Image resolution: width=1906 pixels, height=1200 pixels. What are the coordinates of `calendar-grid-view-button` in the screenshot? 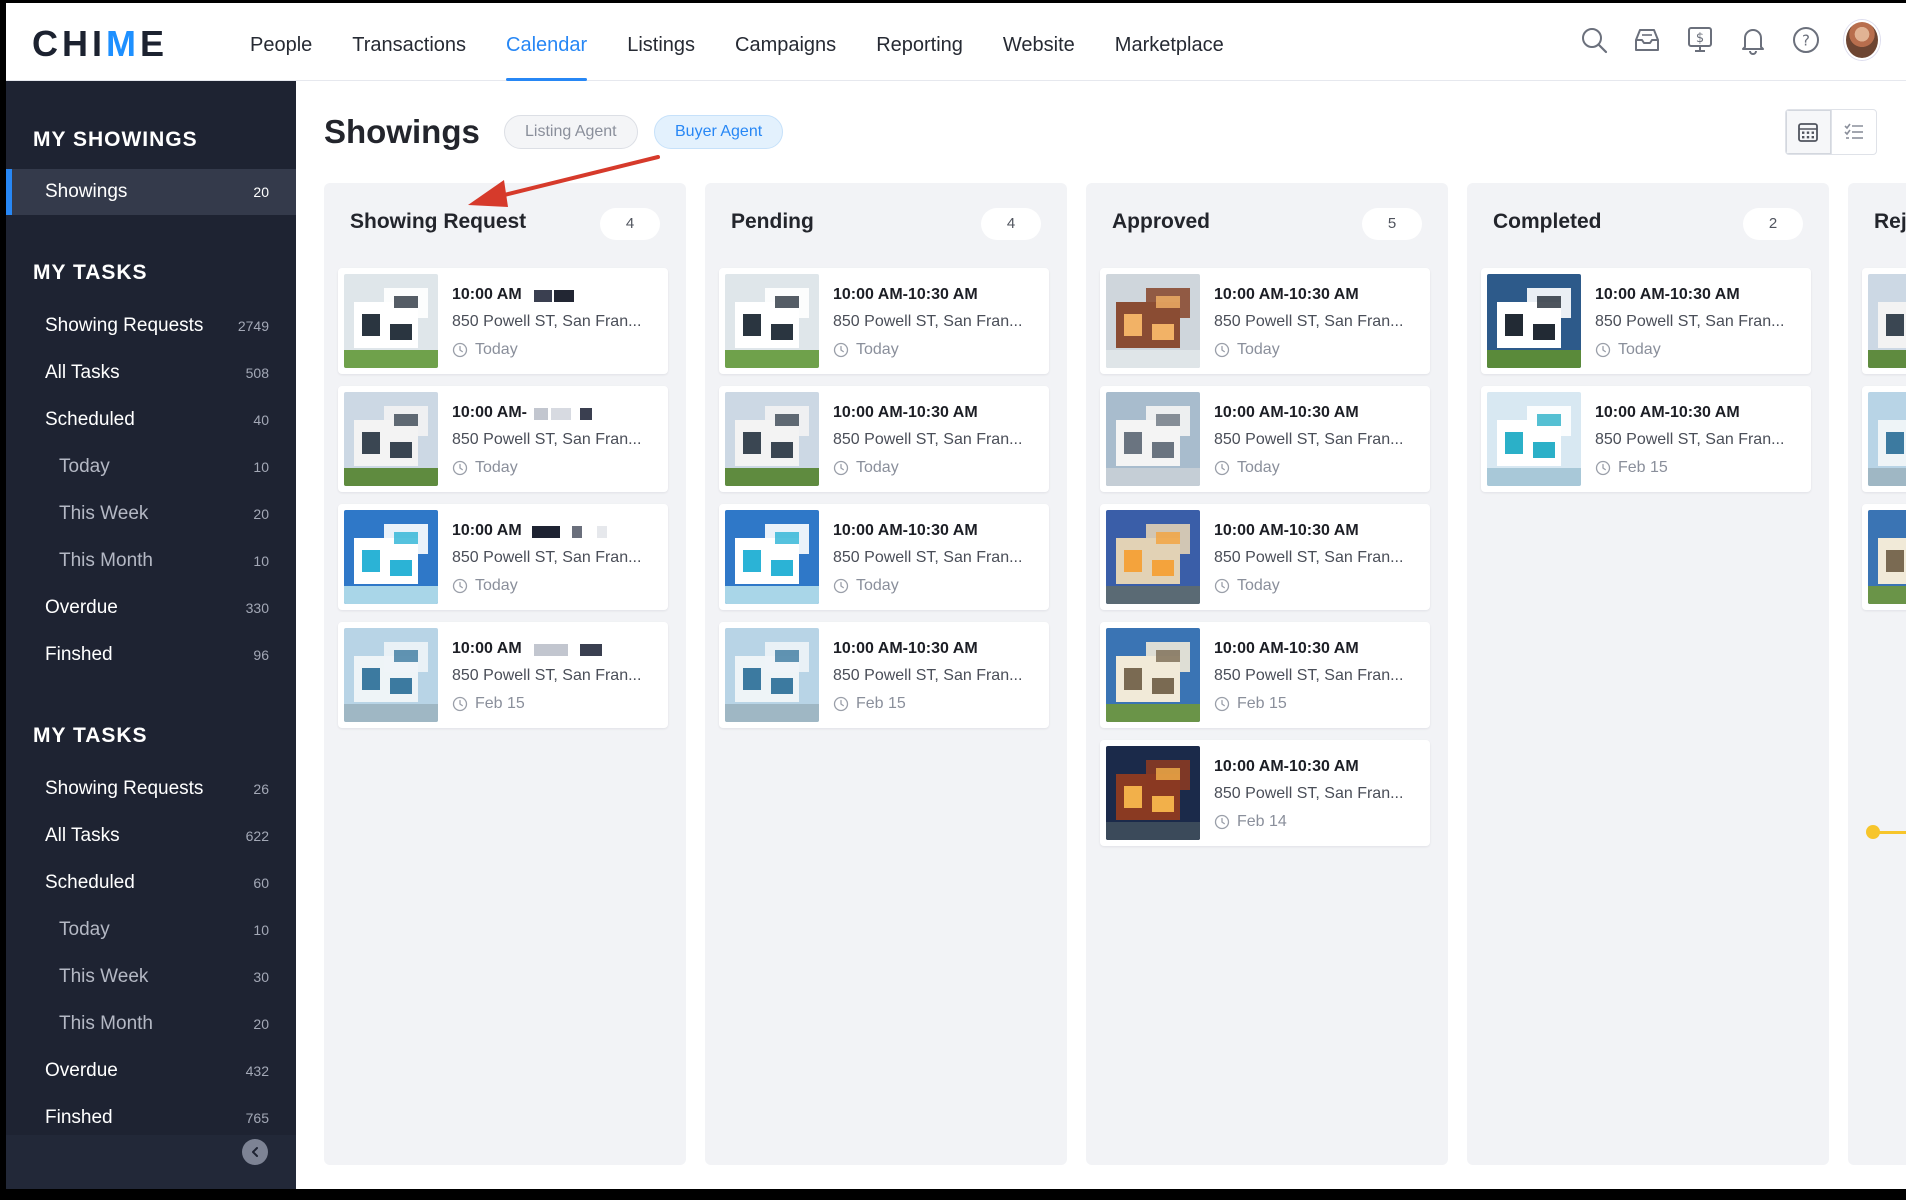 It's located at (1808, 132).